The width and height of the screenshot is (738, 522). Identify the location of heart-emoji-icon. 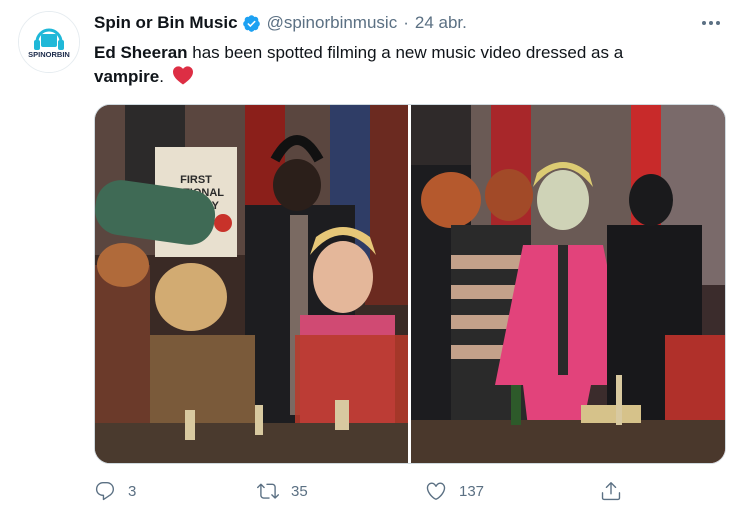
(182, 75).